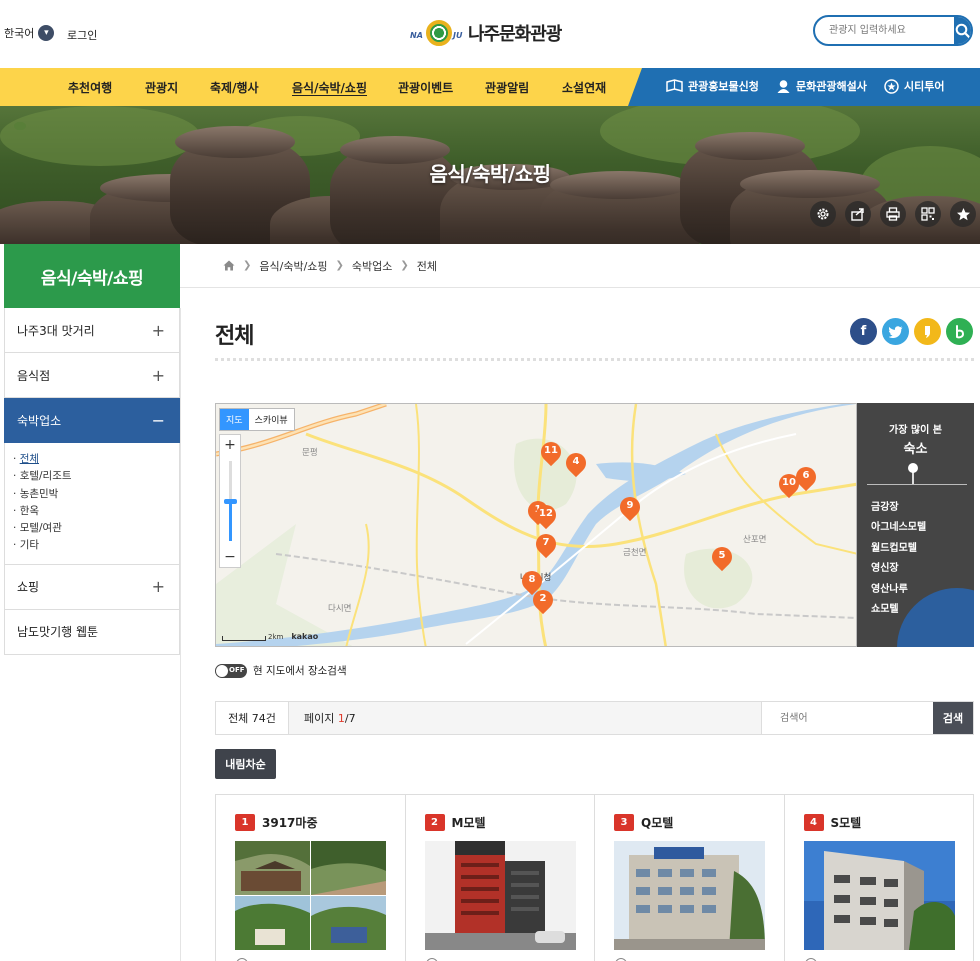 Image resolution: width=980 pixels, height=961 pixels. Describe the element at coordinates (96, 511) in the screenshot. I see `sidebar-subitem: · 한옥` at that location.